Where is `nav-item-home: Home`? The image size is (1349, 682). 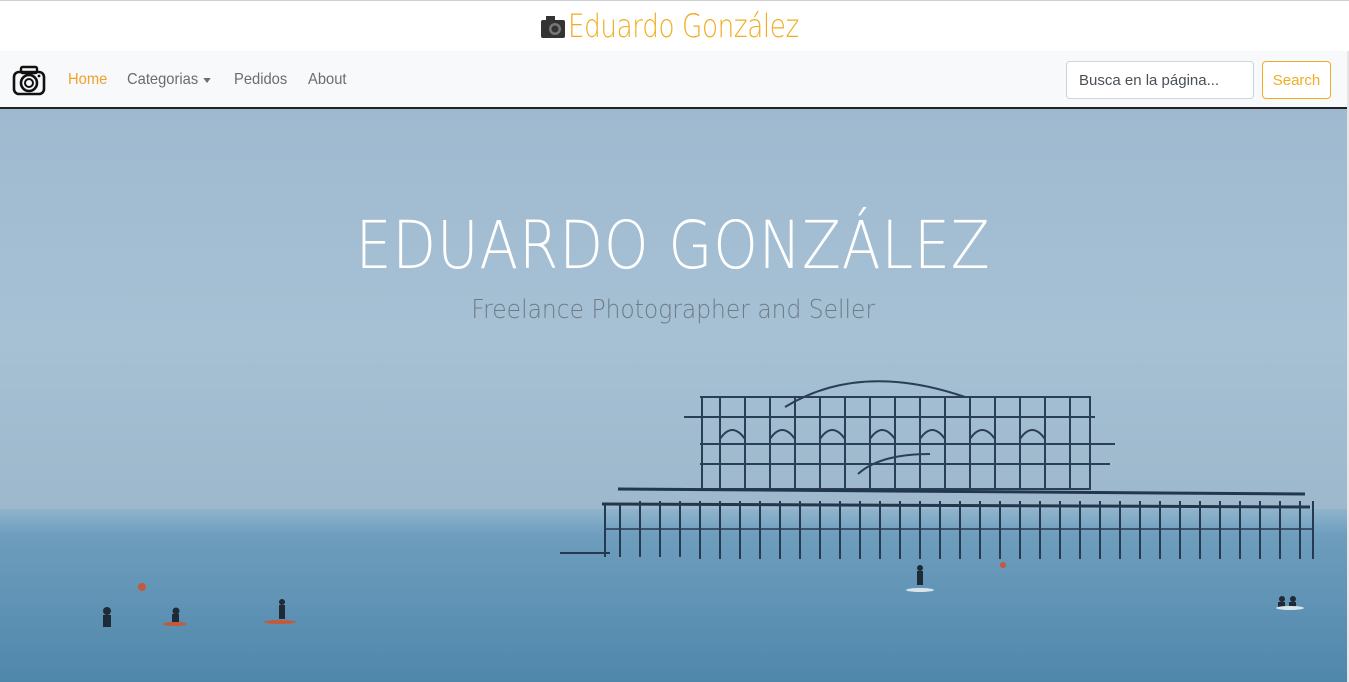
nav-item-home: Home is located at coordinates (87, 80).